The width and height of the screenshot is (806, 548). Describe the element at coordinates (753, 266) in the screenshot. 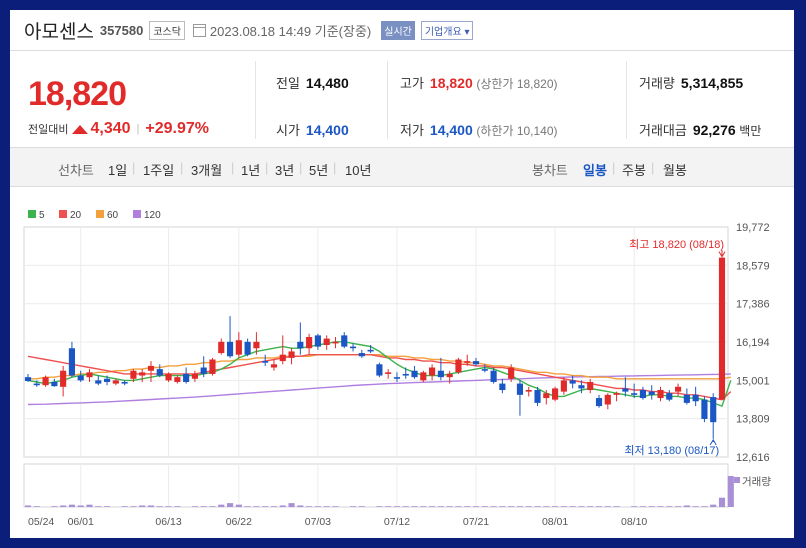

I see `y-tick-label: 18,579` at that location.